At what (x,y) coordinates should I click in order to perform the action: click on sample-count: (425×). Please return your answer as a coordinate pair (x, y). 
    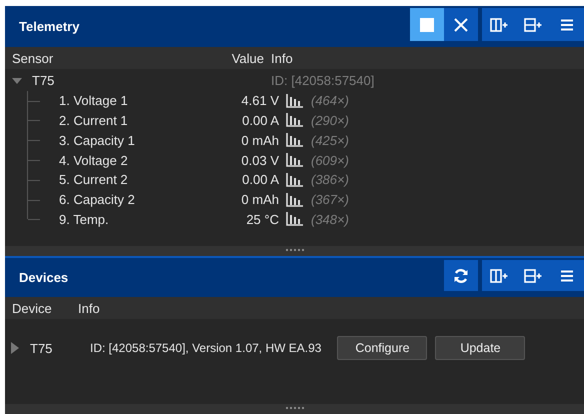
    Looking at the image, I should click on (330, 140).